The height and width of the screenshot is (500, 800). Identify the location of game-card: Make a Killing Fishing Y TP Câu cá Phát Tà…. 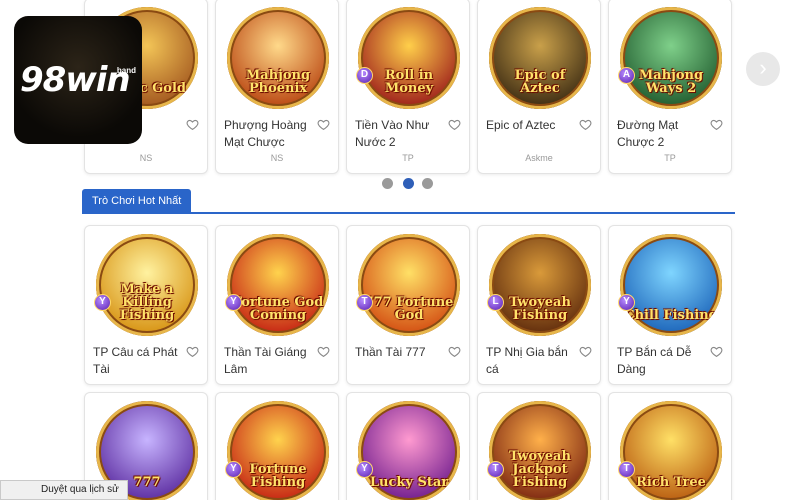
(146, 305).